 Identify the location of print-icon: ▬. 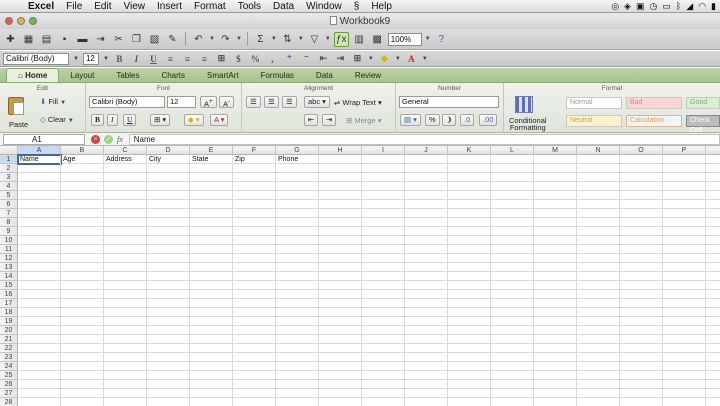
(82, 39).